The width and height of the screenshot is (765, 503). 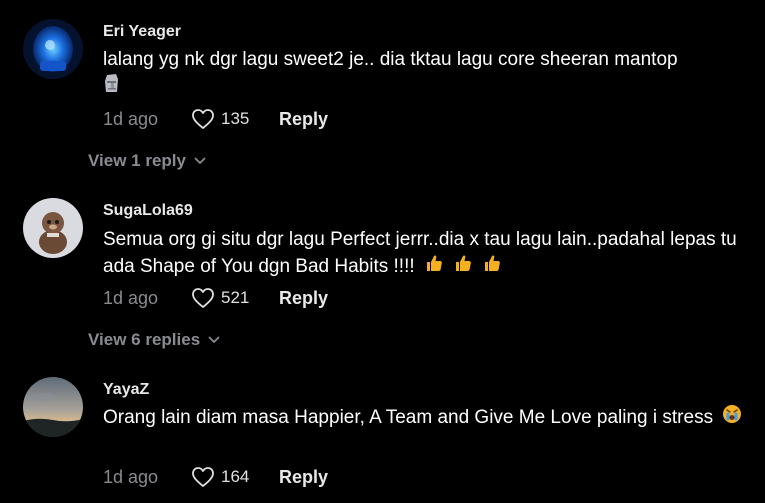 What do you see at coordinates (137, 160) in the screenshot?
I see `view-replies-label: View 1 reply` at bounding box center [137, 160].